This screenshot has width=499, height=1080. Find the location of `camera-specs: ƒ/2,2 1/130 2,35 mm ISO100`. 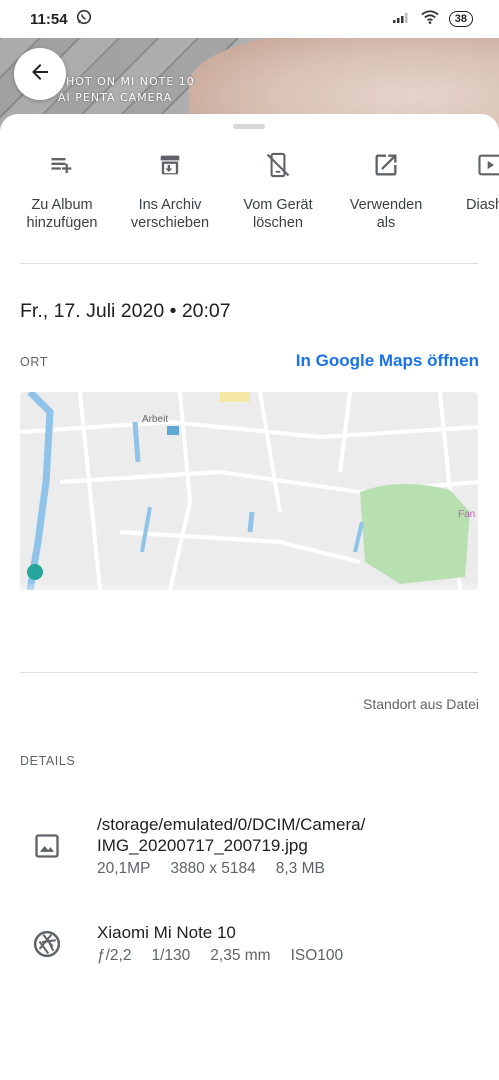

camera-specs: ƒ/2,2 1/130 2,35 mm ISO100 is located at coordinates (220, 955).